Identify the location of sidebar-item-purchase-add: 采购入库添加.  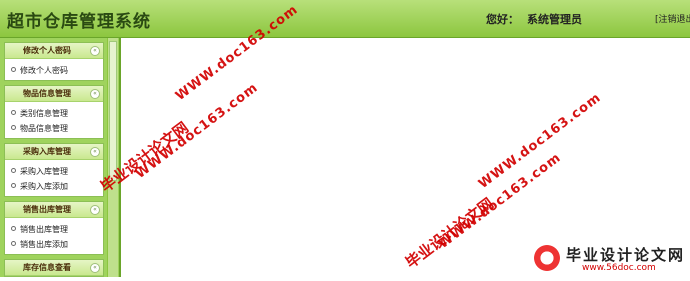
(54, 185).